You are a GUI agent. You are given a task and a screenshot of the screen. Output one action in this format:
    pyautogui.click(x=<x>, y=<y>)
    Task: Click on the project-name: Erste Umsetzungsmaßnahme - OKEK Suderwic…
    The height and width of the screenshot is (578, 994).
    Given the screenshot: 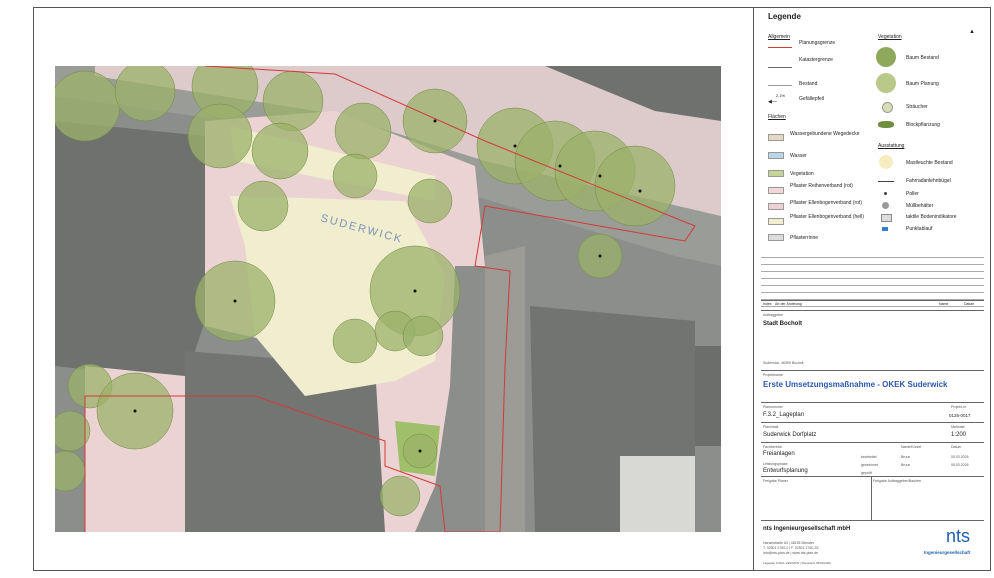 What is the action you would take?
    pyautogui.click(x=855, y=384)
    